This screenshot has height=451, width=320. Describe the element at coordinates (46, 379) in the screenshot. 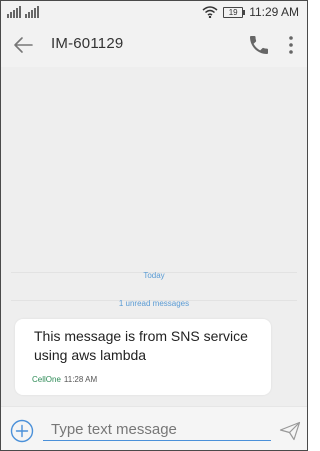

I see `sim-label: CellOne` at that location.